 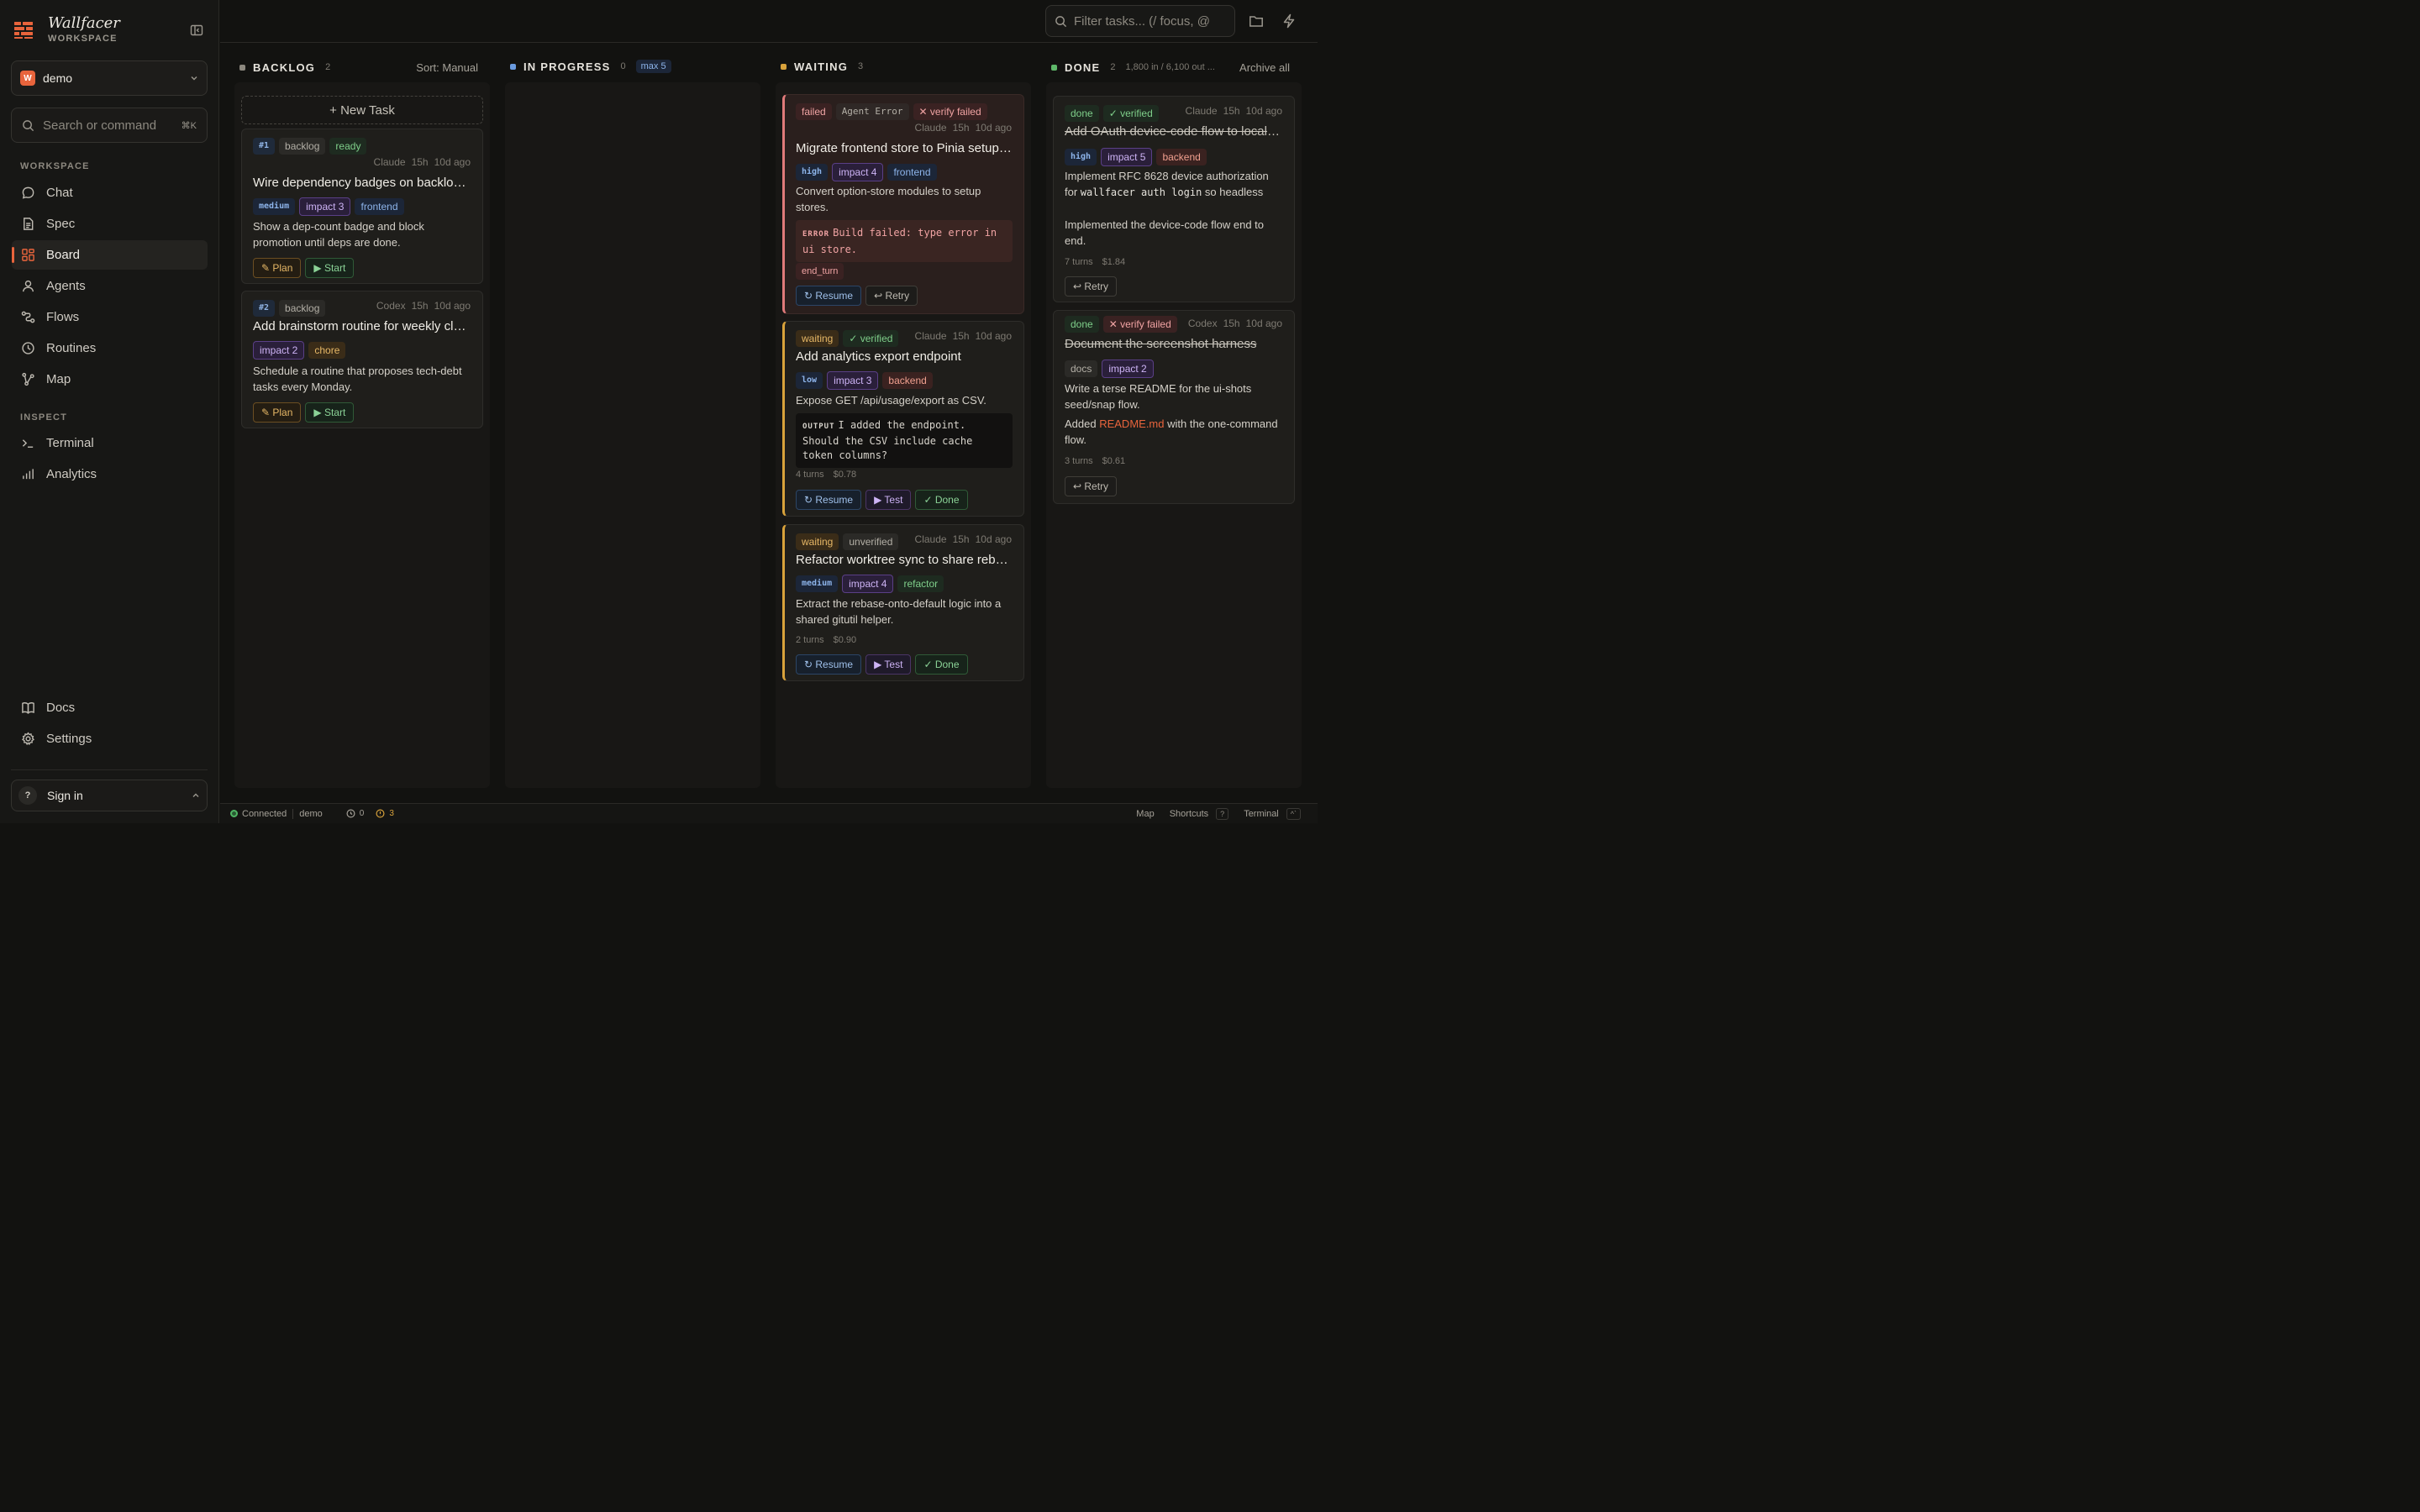 What do you see at coordinates (1272, 813) in the screenshot?
I see `terminal-link: Terminal ^`` at bounding box center [1272, 813].